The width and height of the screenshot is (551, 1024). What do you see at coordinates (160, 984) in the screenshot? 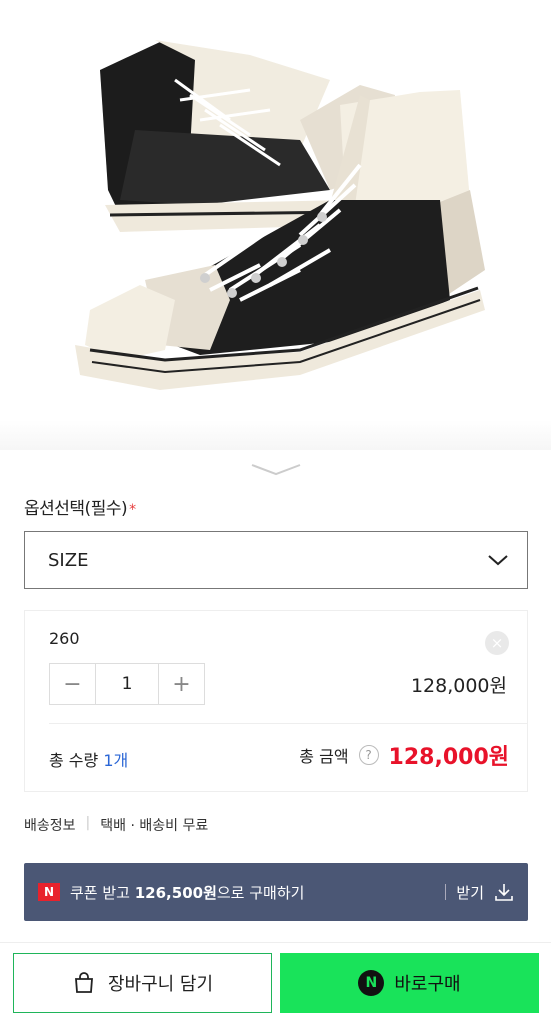
I see `add-to-cart-label: 장바구니 담기` at bounding box center [160, 984].